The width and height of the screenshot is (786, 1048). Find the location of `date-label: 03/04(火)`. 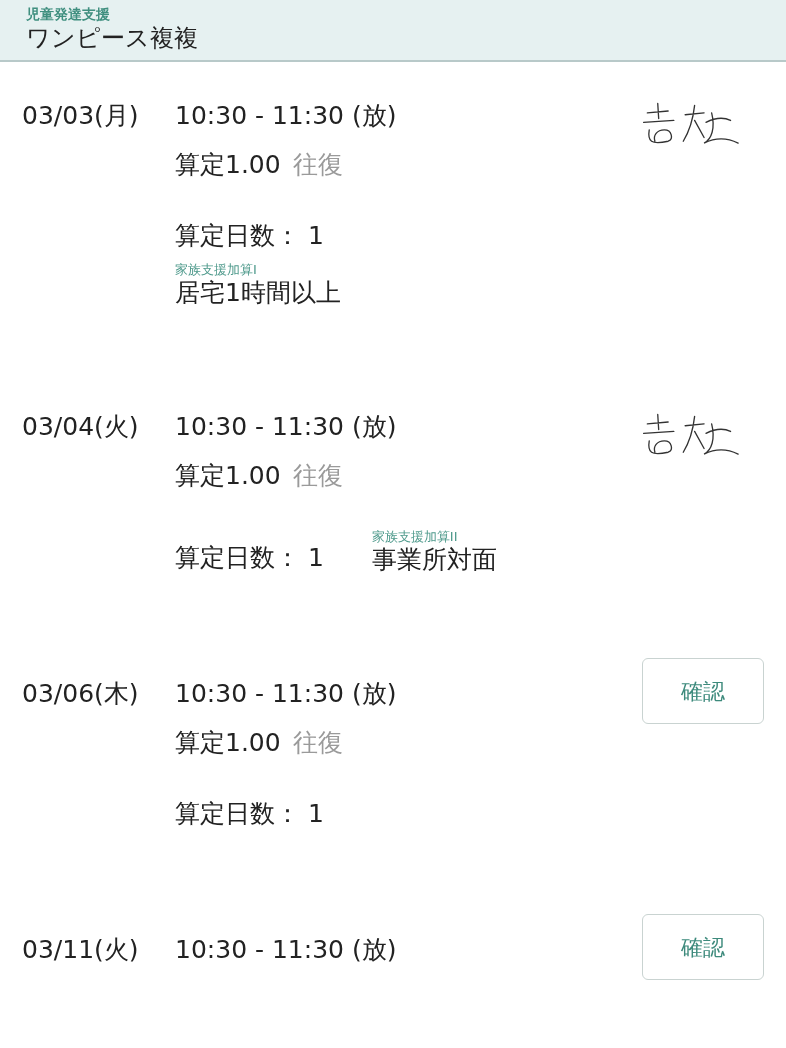

date-label: 03/04(火) is located at coordinates (80, 427).